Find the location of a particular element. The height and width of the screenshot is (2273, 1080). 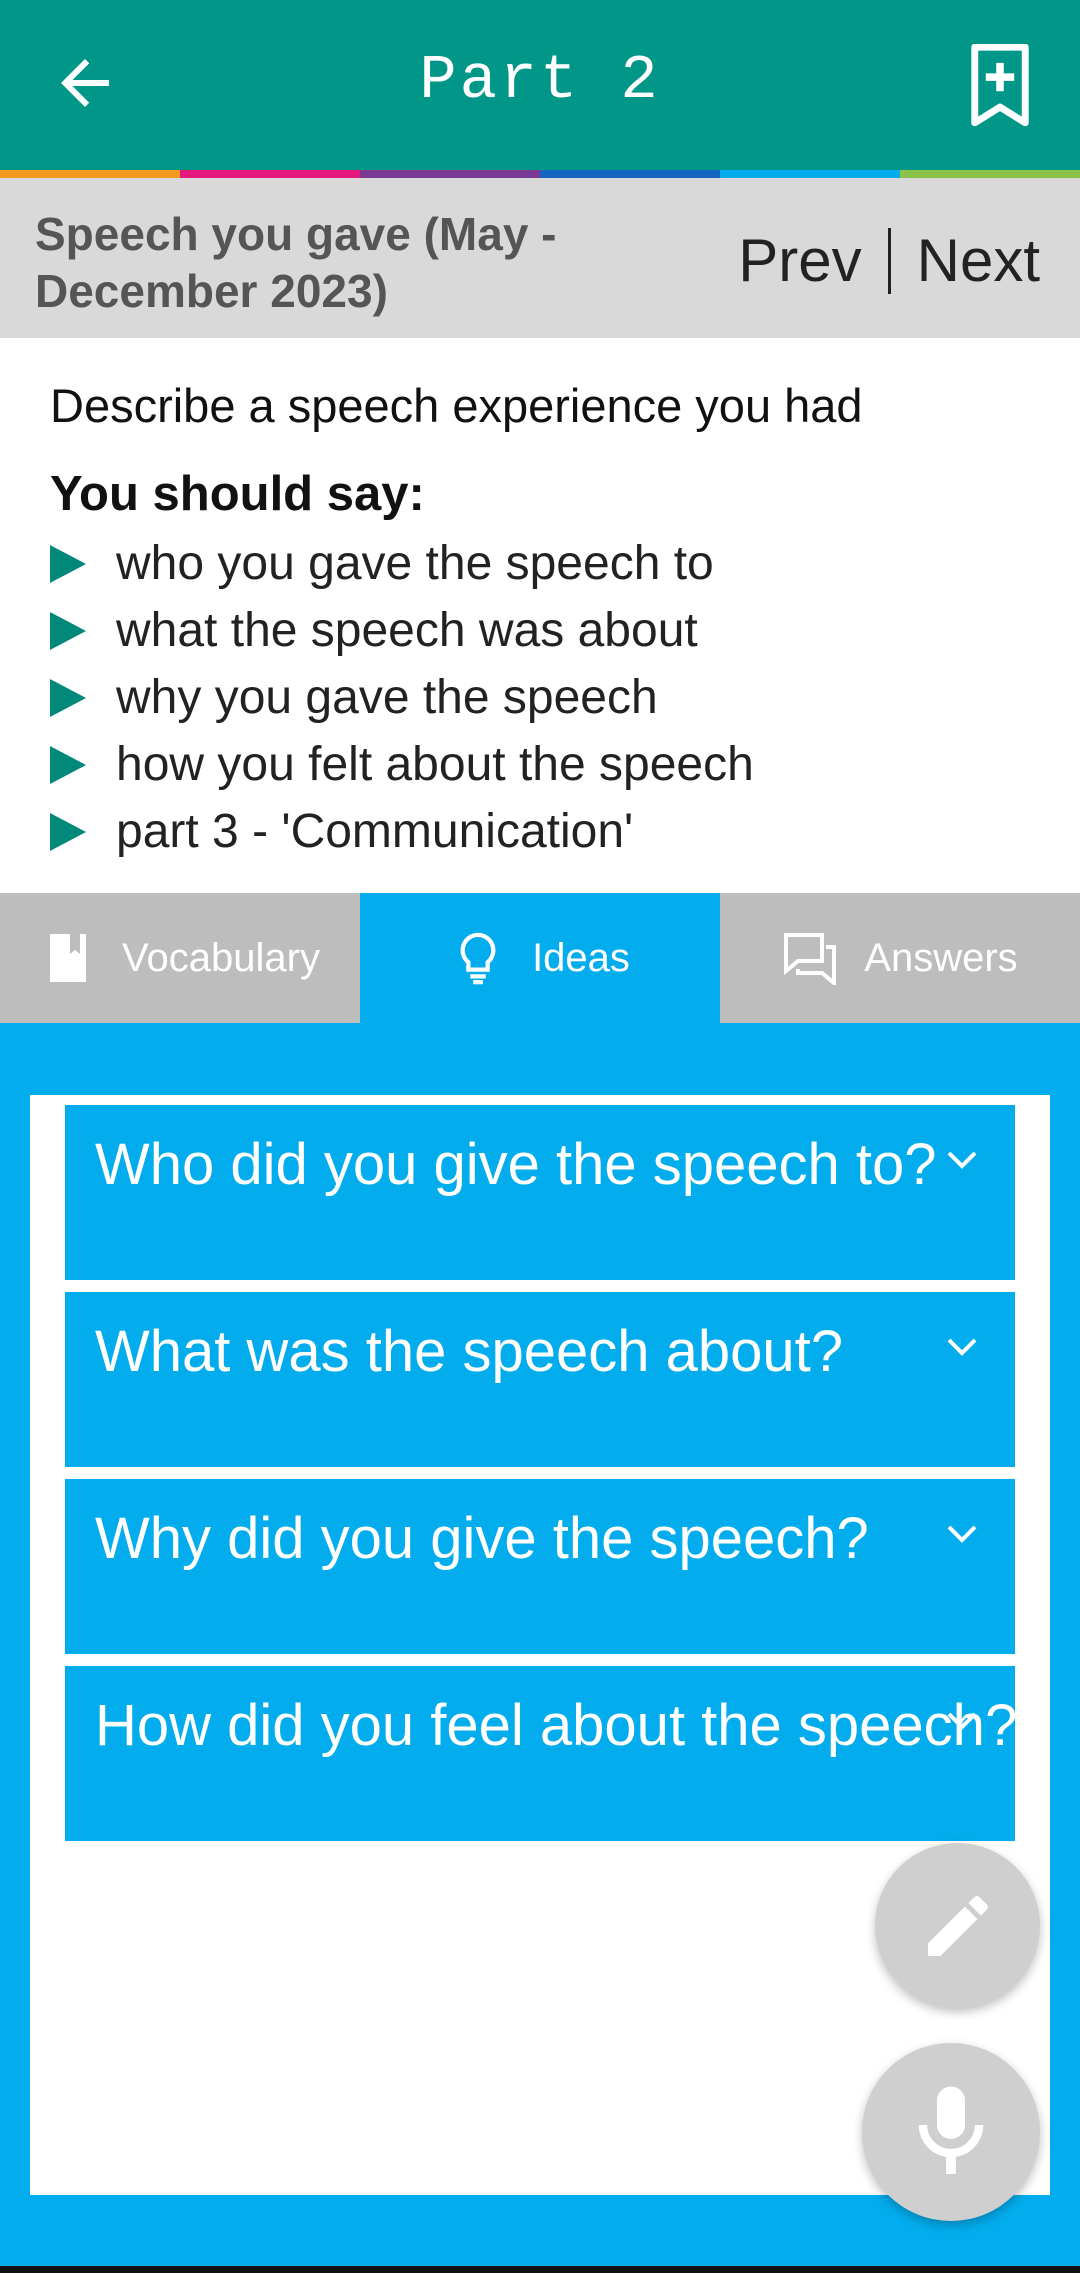

cue-point: who you gave the speech to is located at coordinates (402, 563).